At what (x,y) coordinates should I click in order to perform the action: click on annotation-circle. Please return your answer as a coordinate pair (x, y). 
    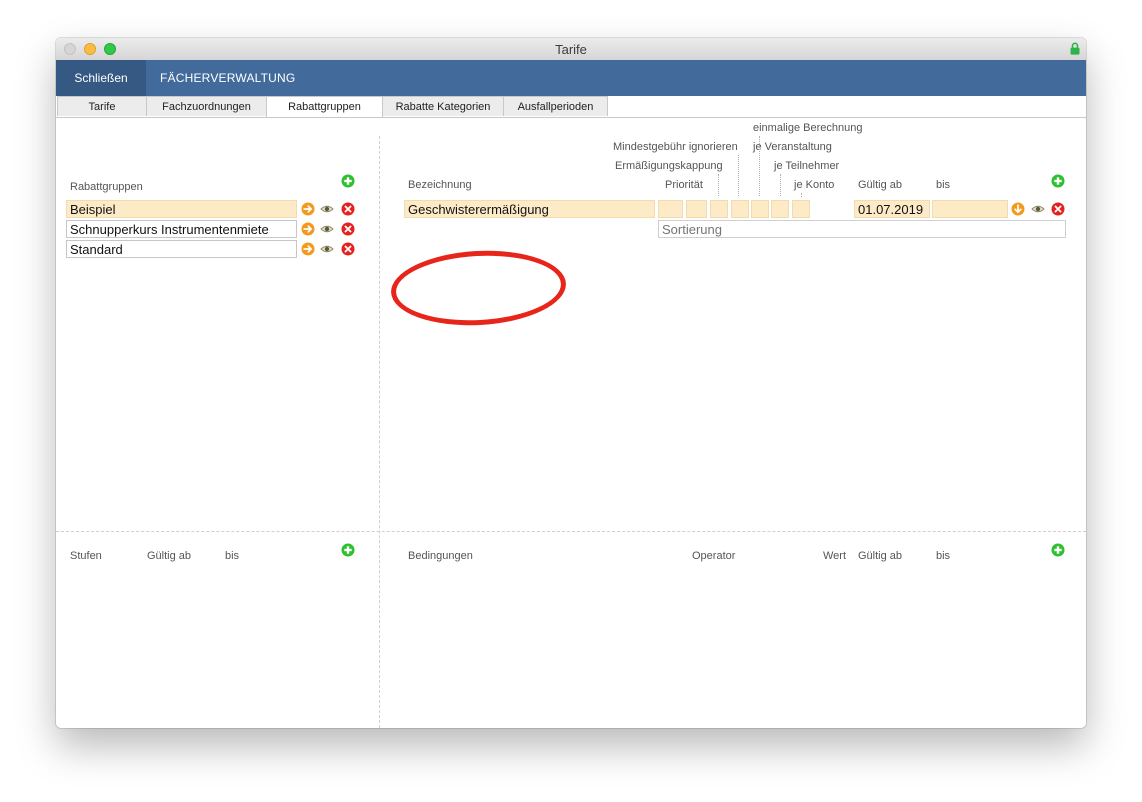
    Looking at the image, I should click on (478, 288).